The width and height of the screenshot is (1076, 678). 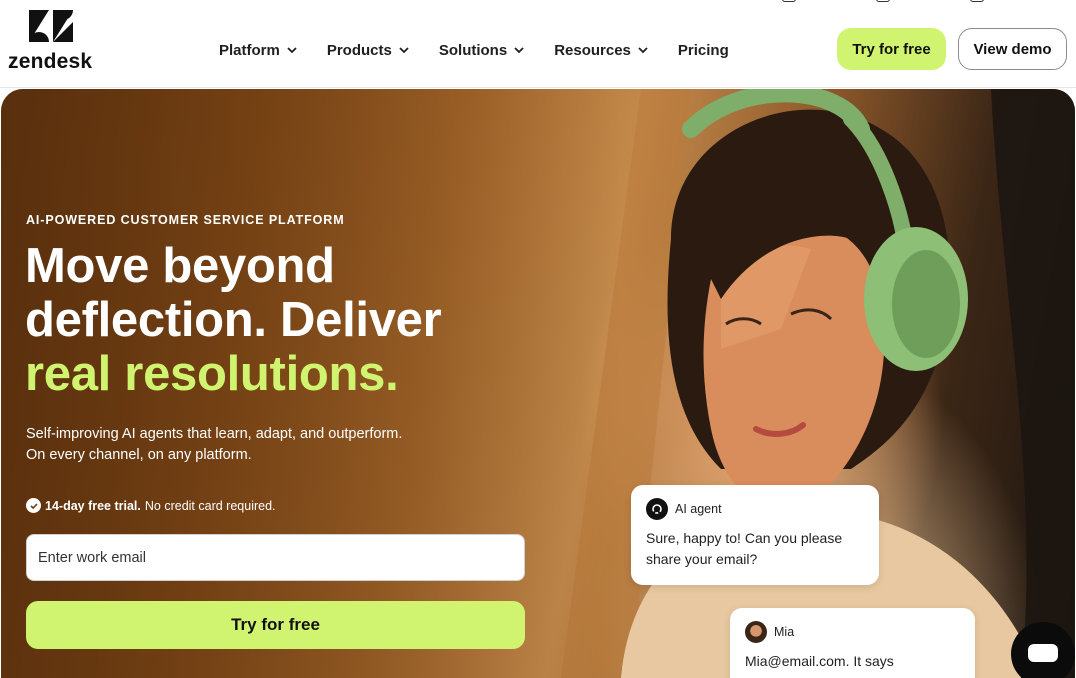 What do you see at coordinates (819, 661) in the screenshot?
I see `message-text: Mia@email.com. It says` at bounding box center [819, 661].